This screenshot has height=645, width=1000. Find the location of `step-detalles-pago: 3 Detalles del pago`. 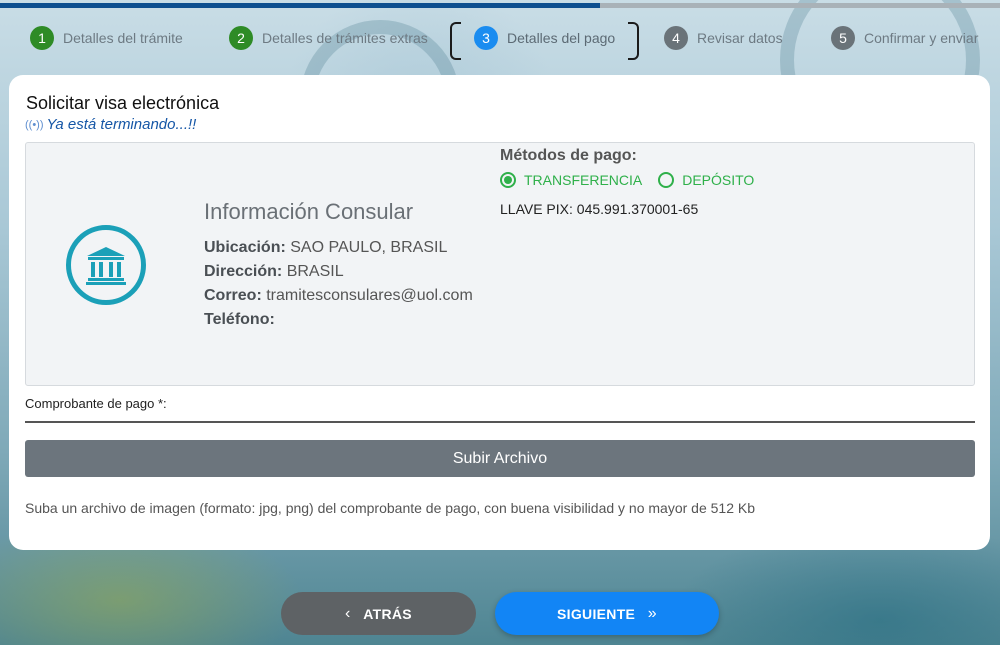

step-detalles-pago: 3 Detalles del pago is located at coordinates (544, 39).